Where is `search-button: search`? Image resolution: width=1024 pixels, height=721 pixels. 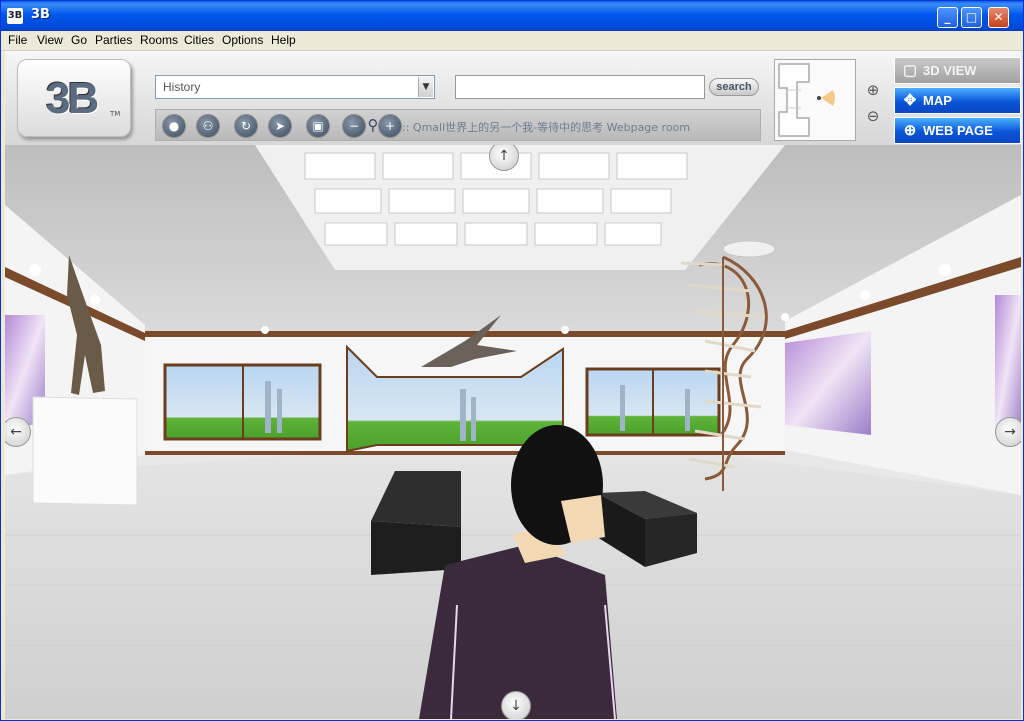 search-button: search is located at coordinates (734, 87).